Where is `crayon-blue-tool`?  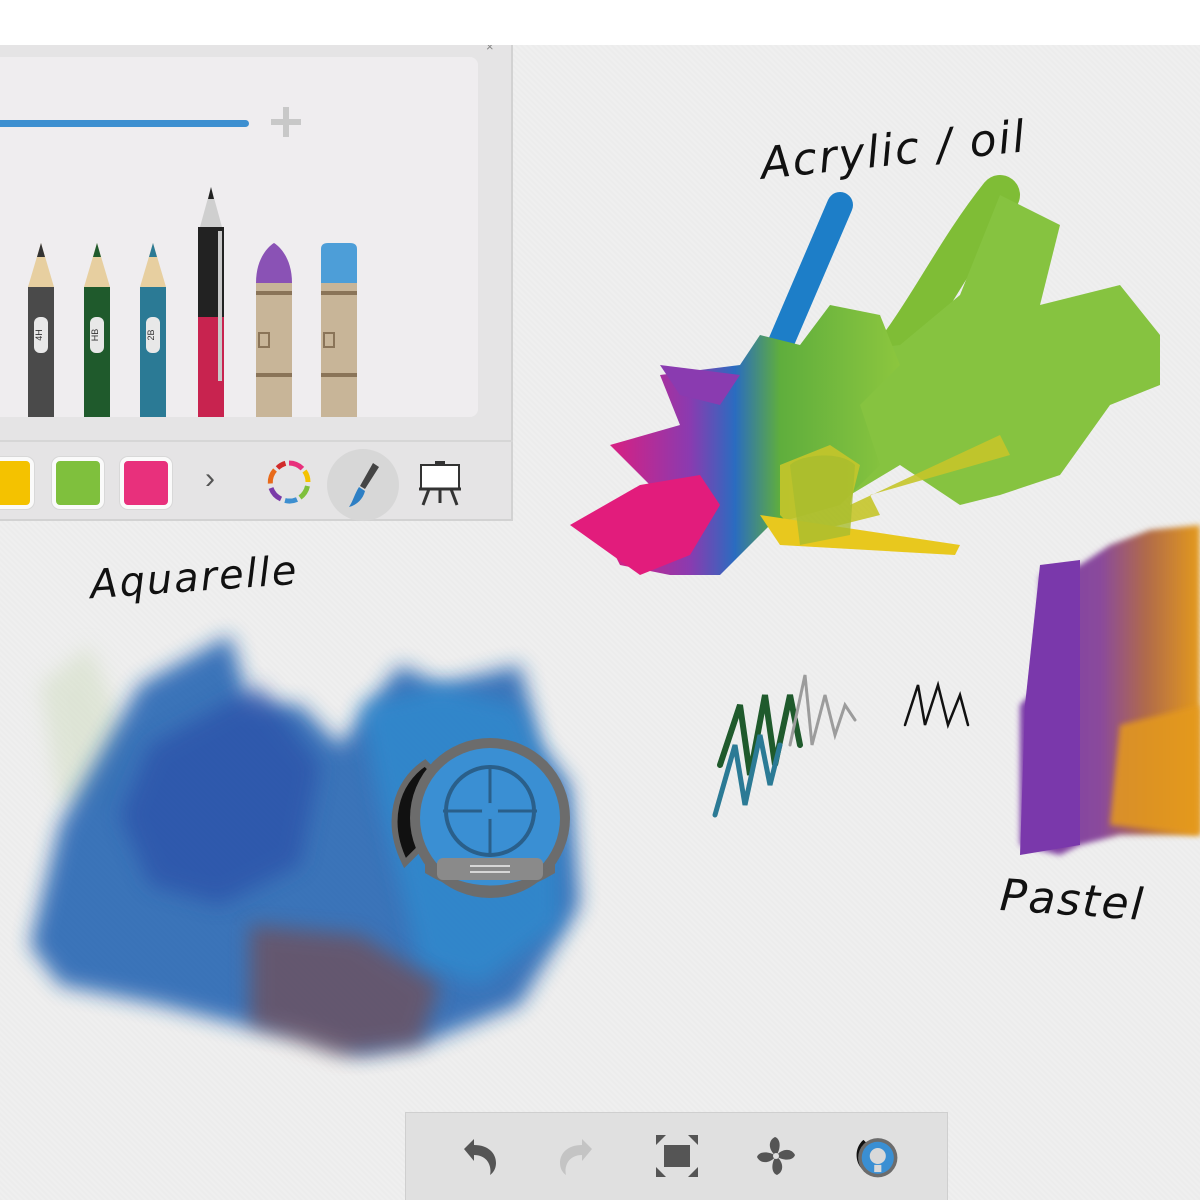
crayon-blue-tool is located at coordinates (339, 330).